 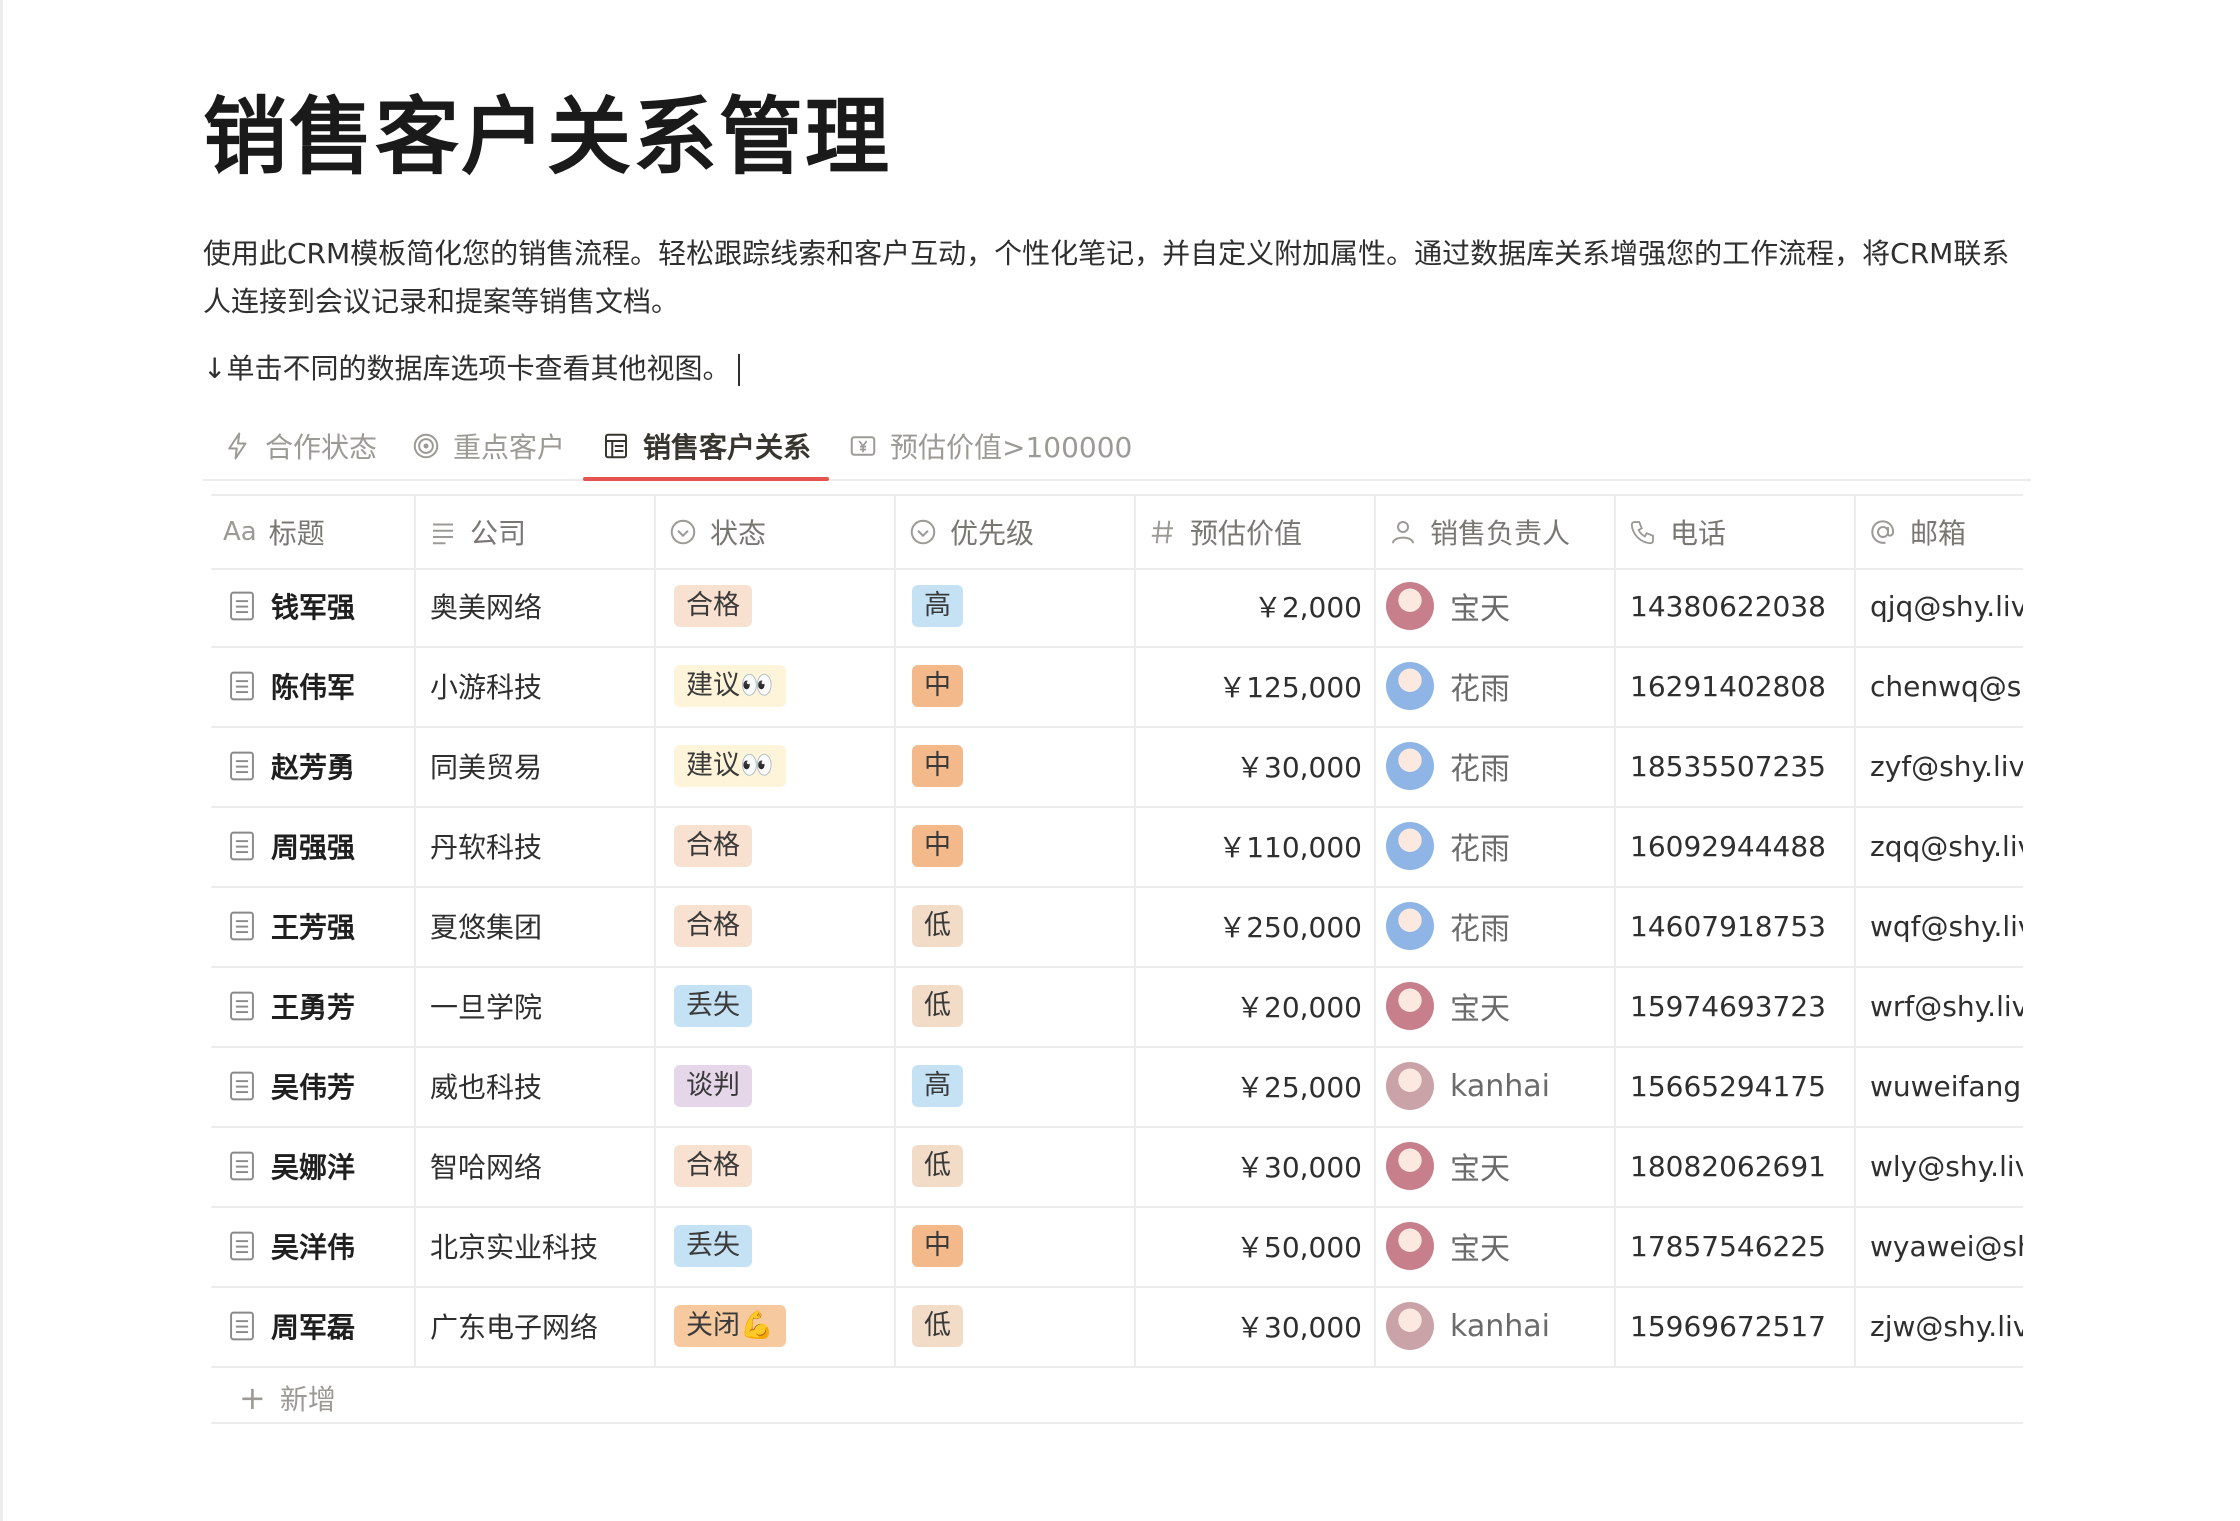 I want to click on cell-email: chenwq@shy.live, so click(x=1939, y=686).